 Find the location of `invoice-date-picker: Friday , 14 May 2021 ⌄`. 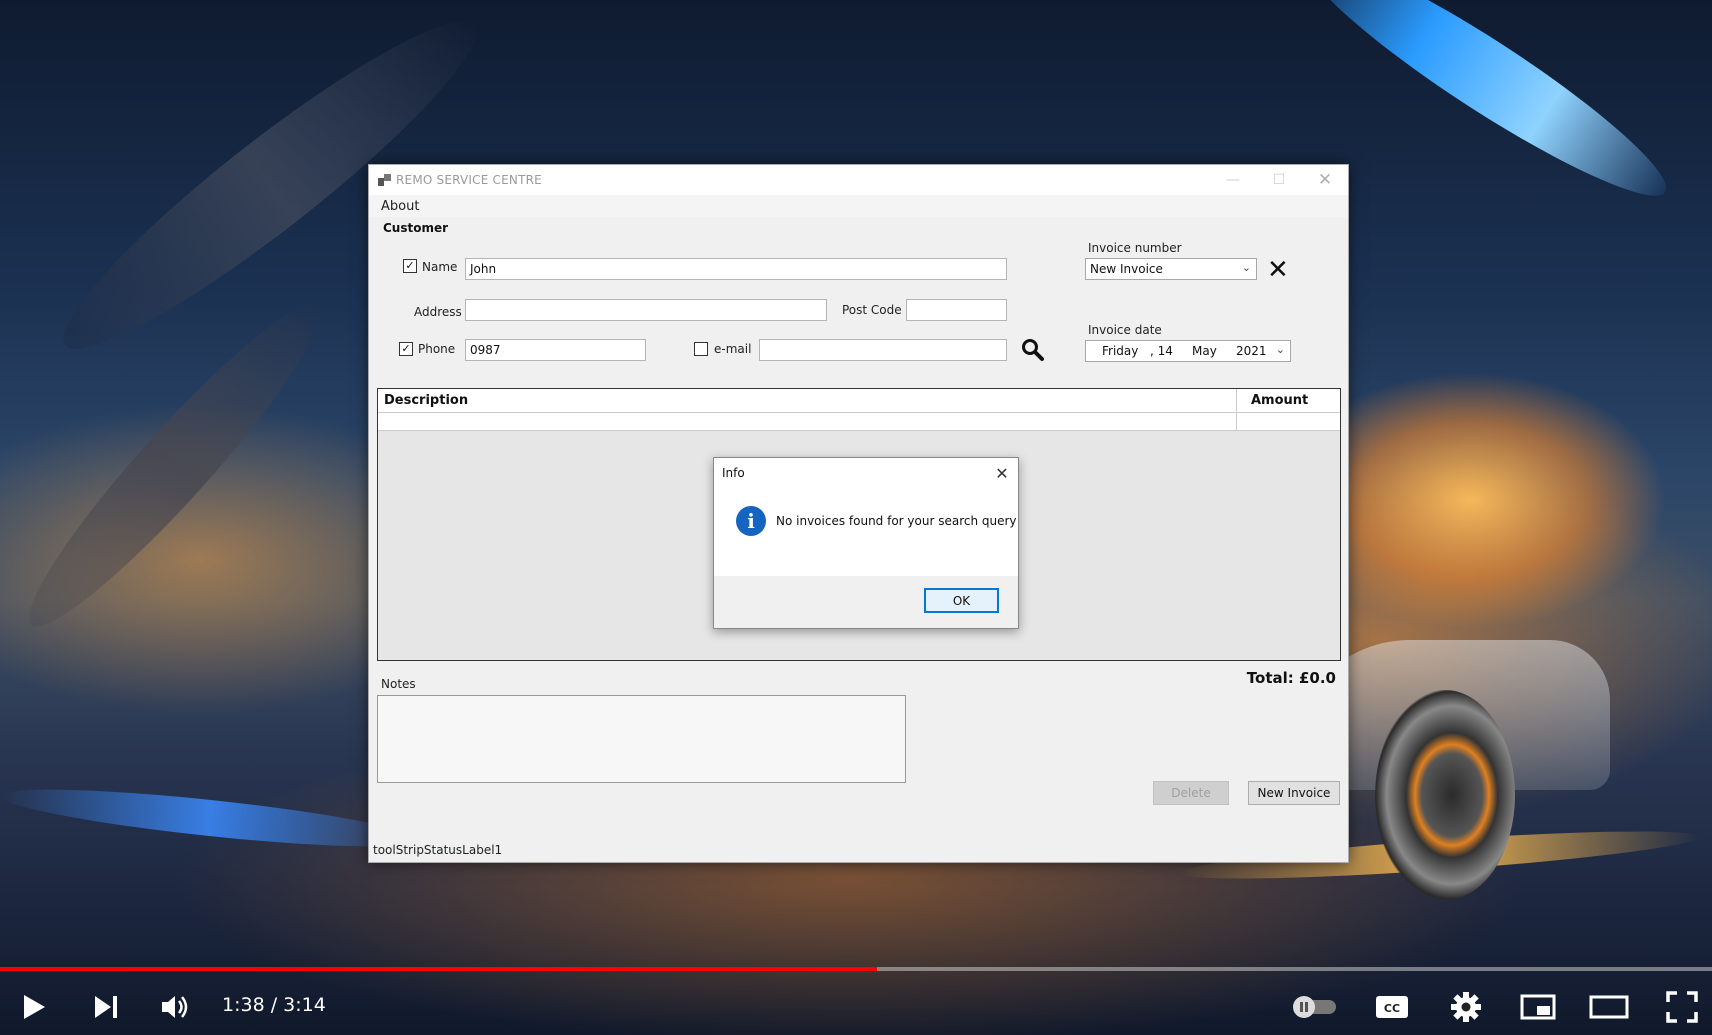

invoice-date-picker: Friday , 14 May 2021 ⌄ is located at coordinates (1188, 351).